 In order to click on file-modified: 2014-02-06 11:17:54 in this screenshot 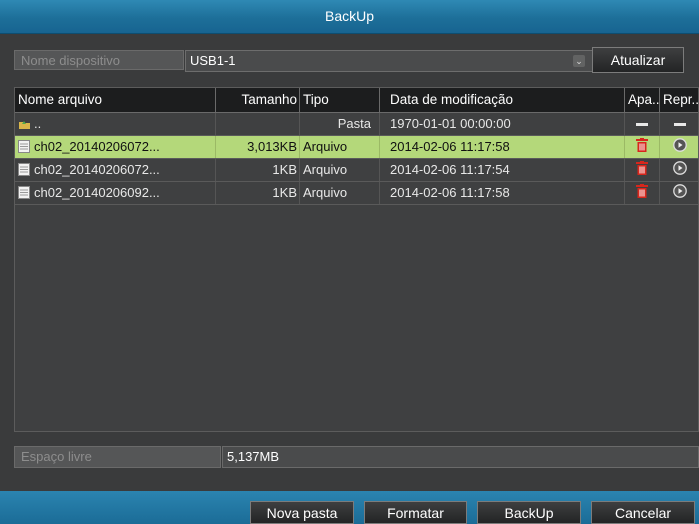, I will do `click(502, 170)`.